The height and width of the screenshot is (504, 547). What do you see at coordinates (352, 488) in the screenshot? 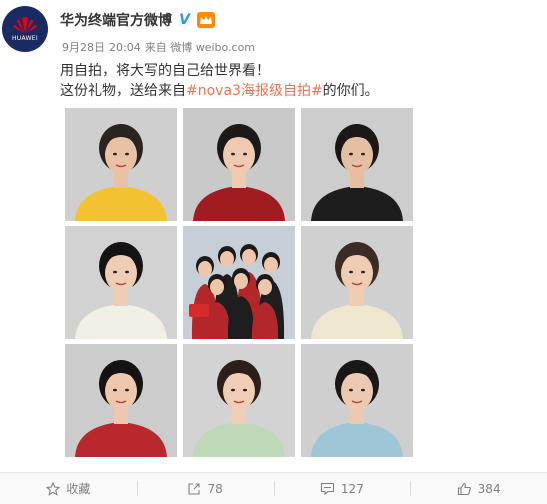
I see `comment-count: 127` at bounding box center [352, 488].